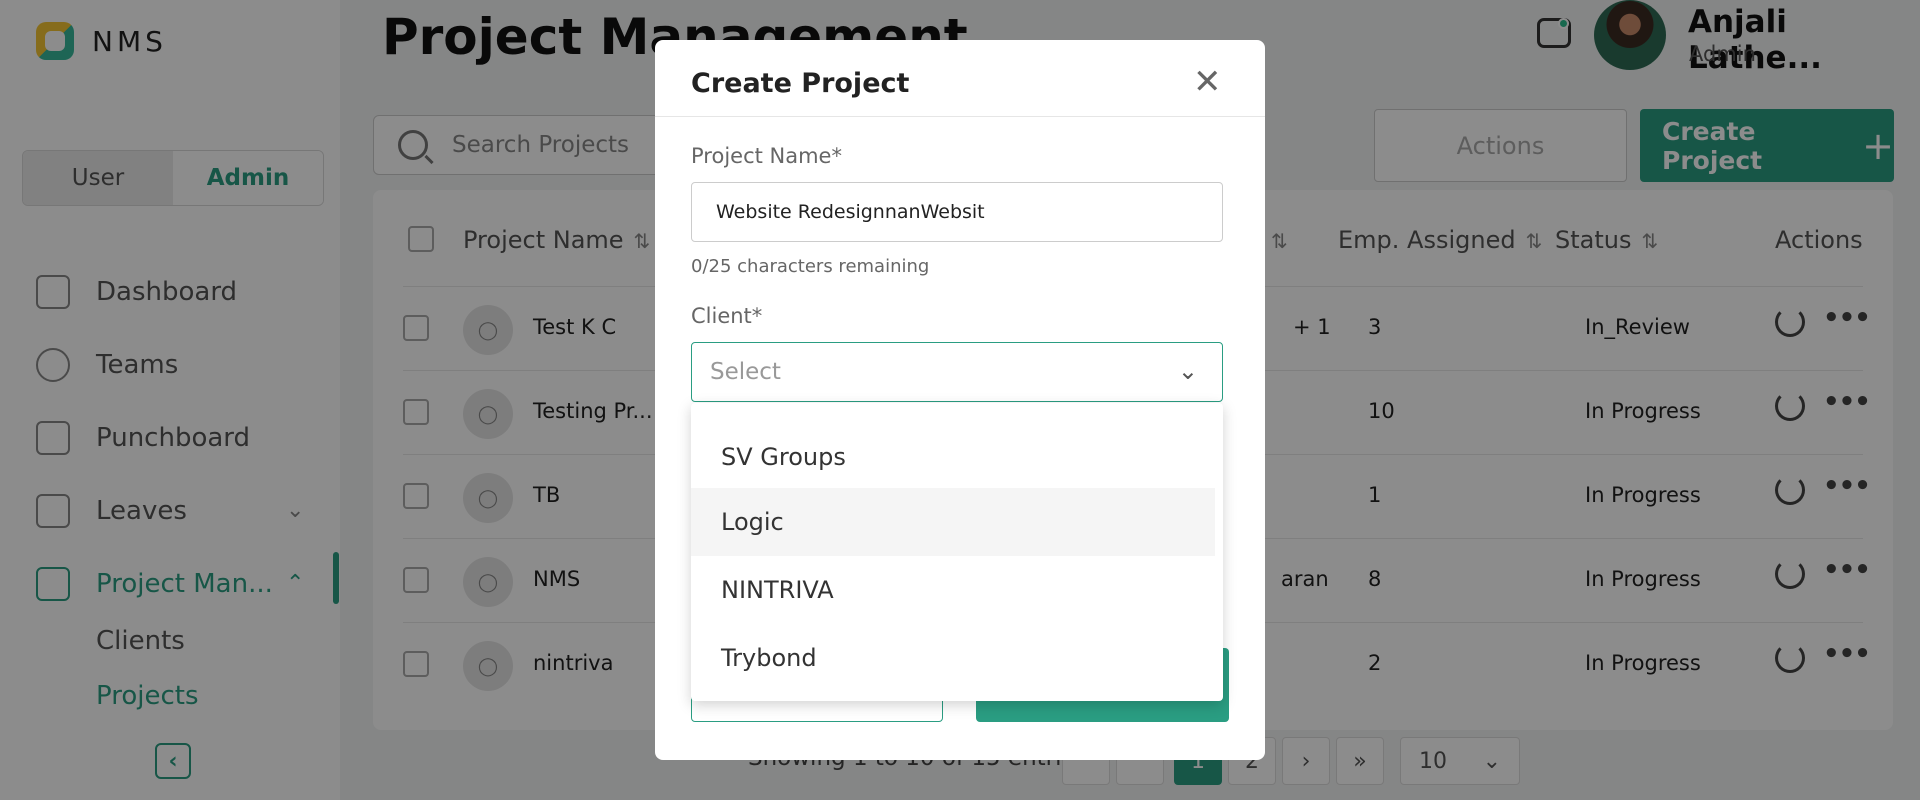 Image resolution: width=1920 pixels, height=800 pixels. I want to click on modal-title: Create Project, so click(800, 83).